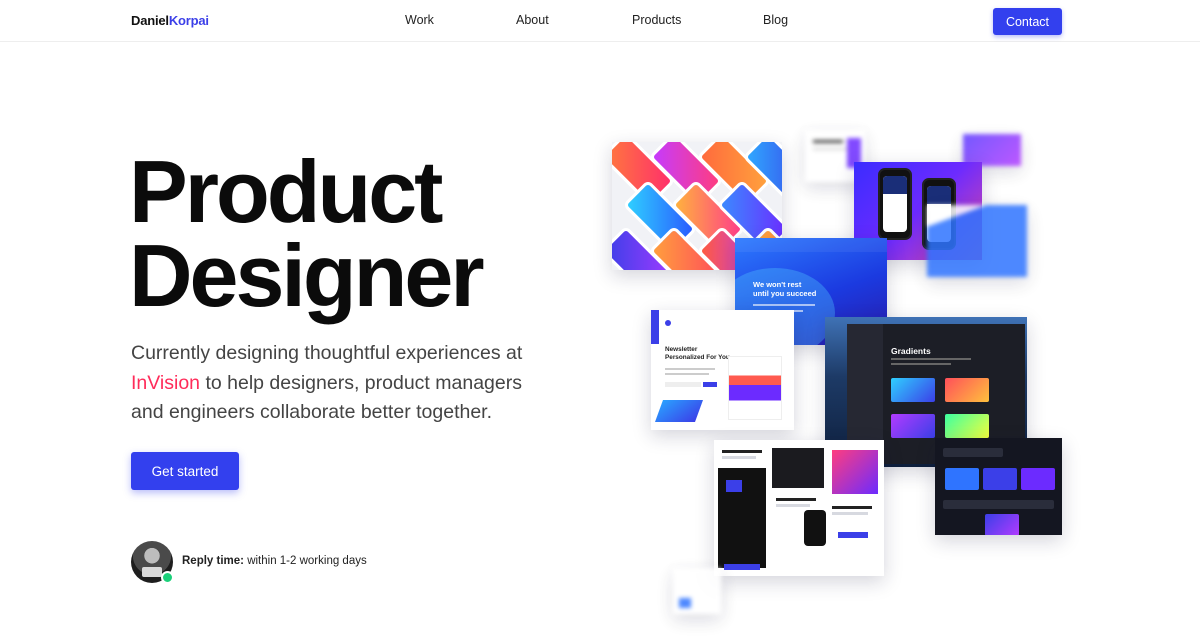 Image resolution: width=1200 pixels, height=637 pixels. I want to click on collage-card-small-bottom, so click(697, 591).